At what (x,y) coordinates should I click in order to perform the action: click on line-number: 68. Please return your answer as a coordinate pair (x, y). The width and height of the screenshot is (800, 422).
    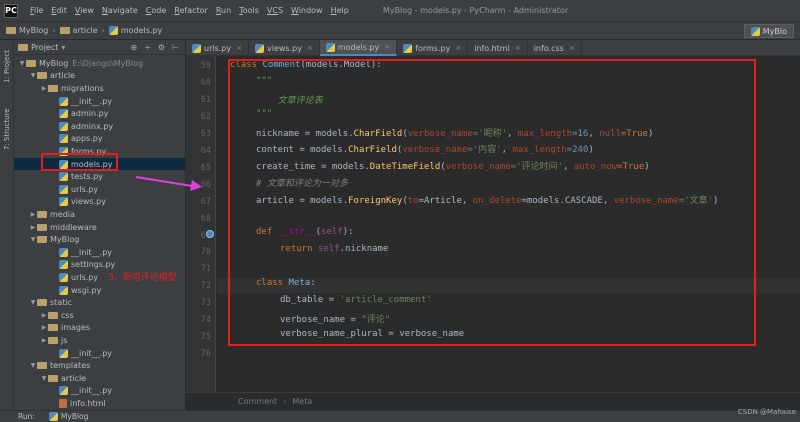
    Looking at the image, I should click on (205, 218).